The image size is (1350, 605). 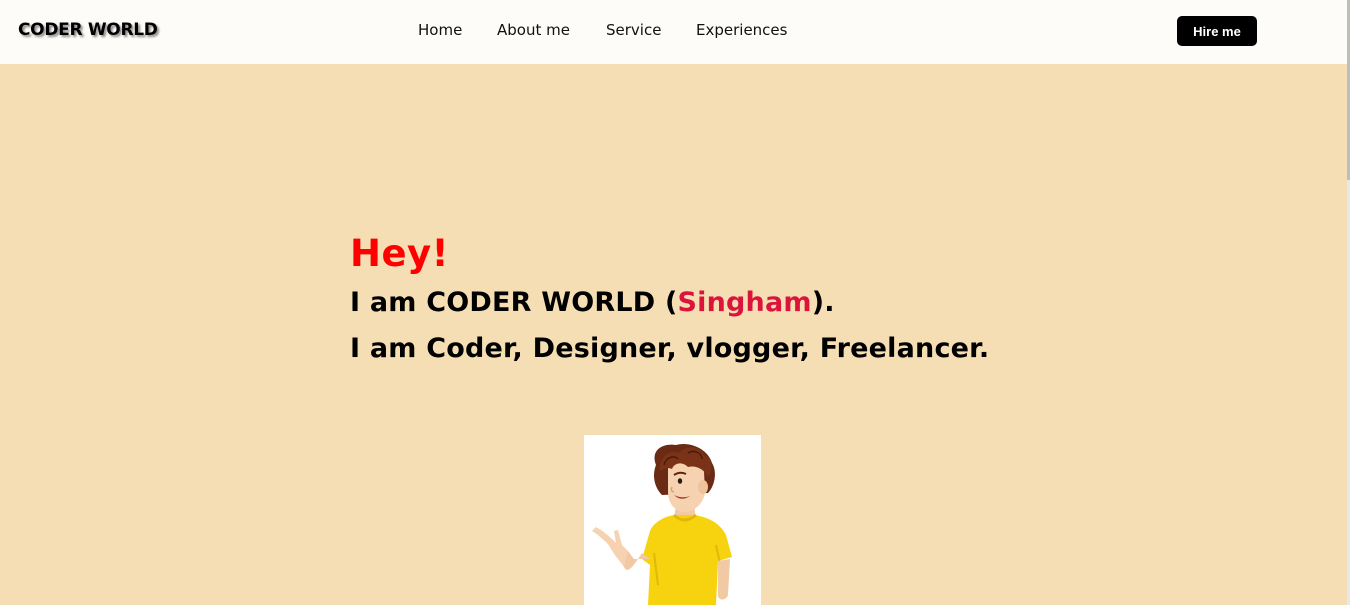 What do you see at coordinates (741, 30) in the screenshot?
I see `nav-experiences: Experiences` at bounding box center [741, 30].